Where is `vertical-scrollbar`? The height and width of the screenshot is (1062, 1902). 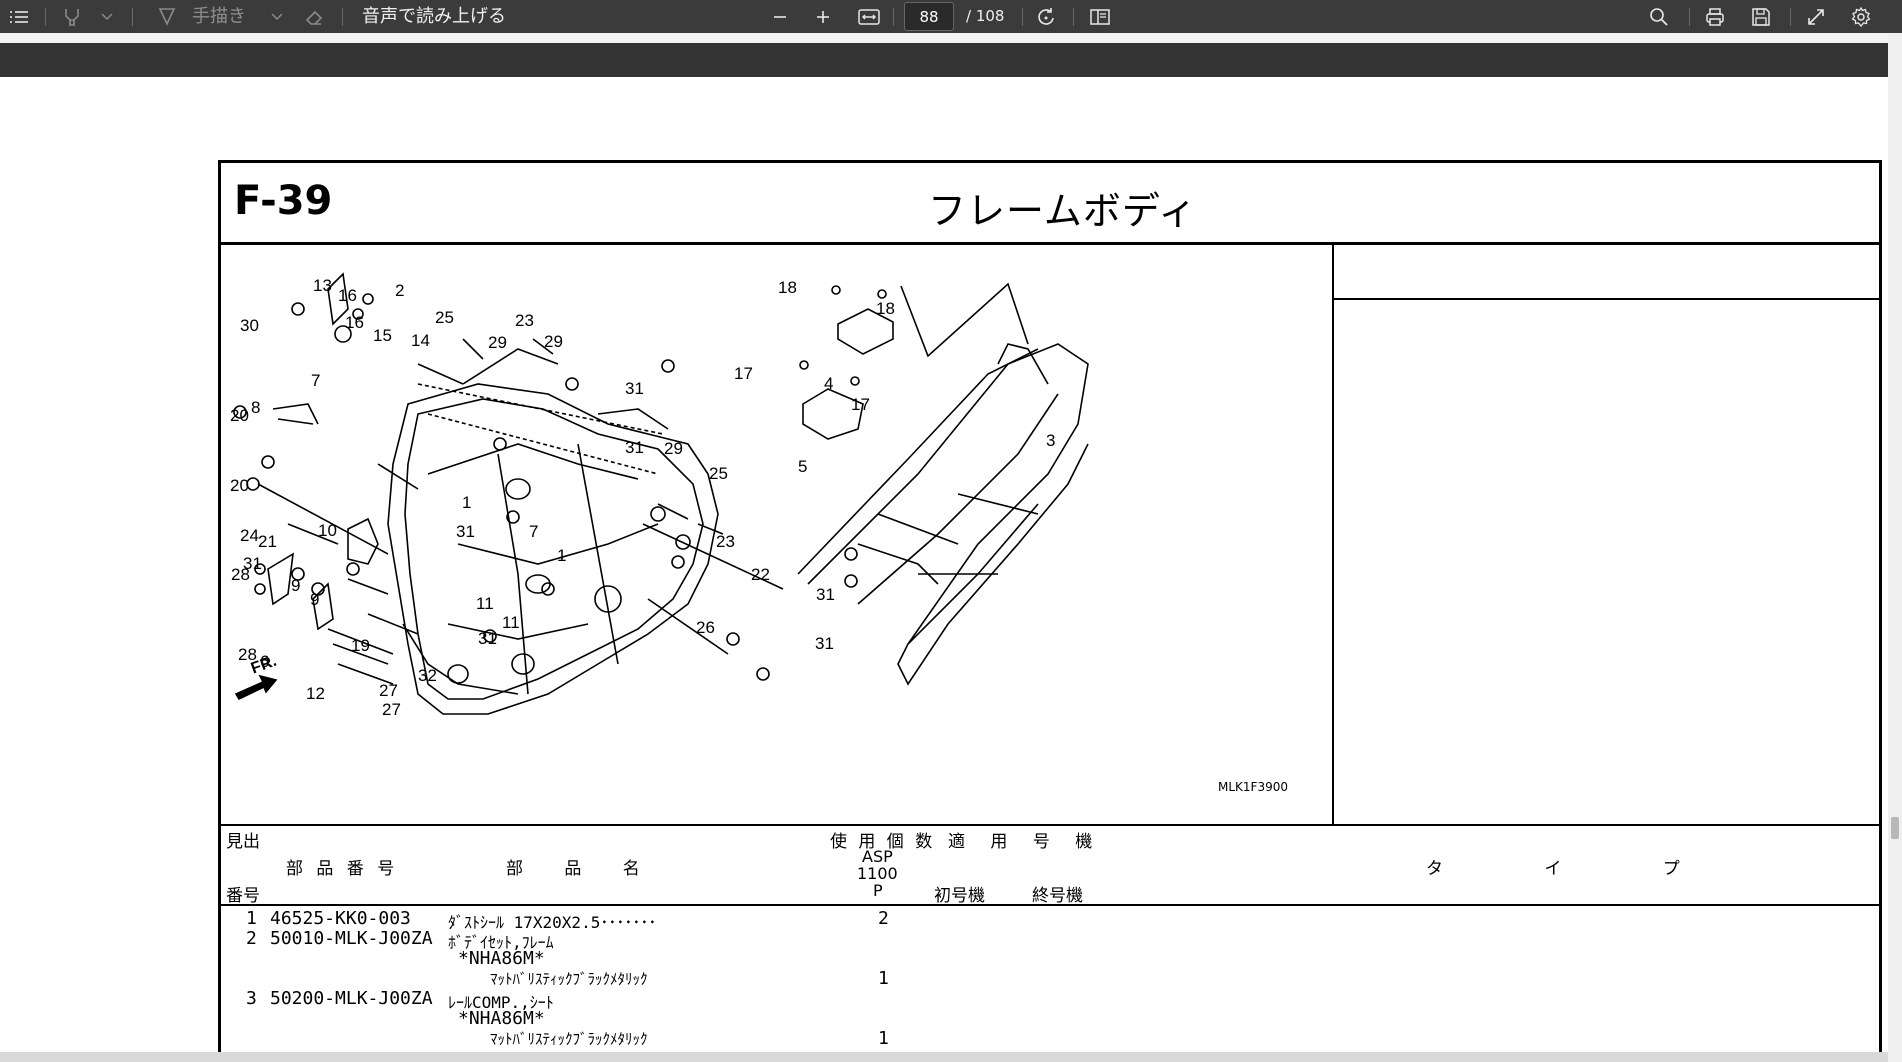 vertical-scrollbar is located at coordinates (1895, 547).